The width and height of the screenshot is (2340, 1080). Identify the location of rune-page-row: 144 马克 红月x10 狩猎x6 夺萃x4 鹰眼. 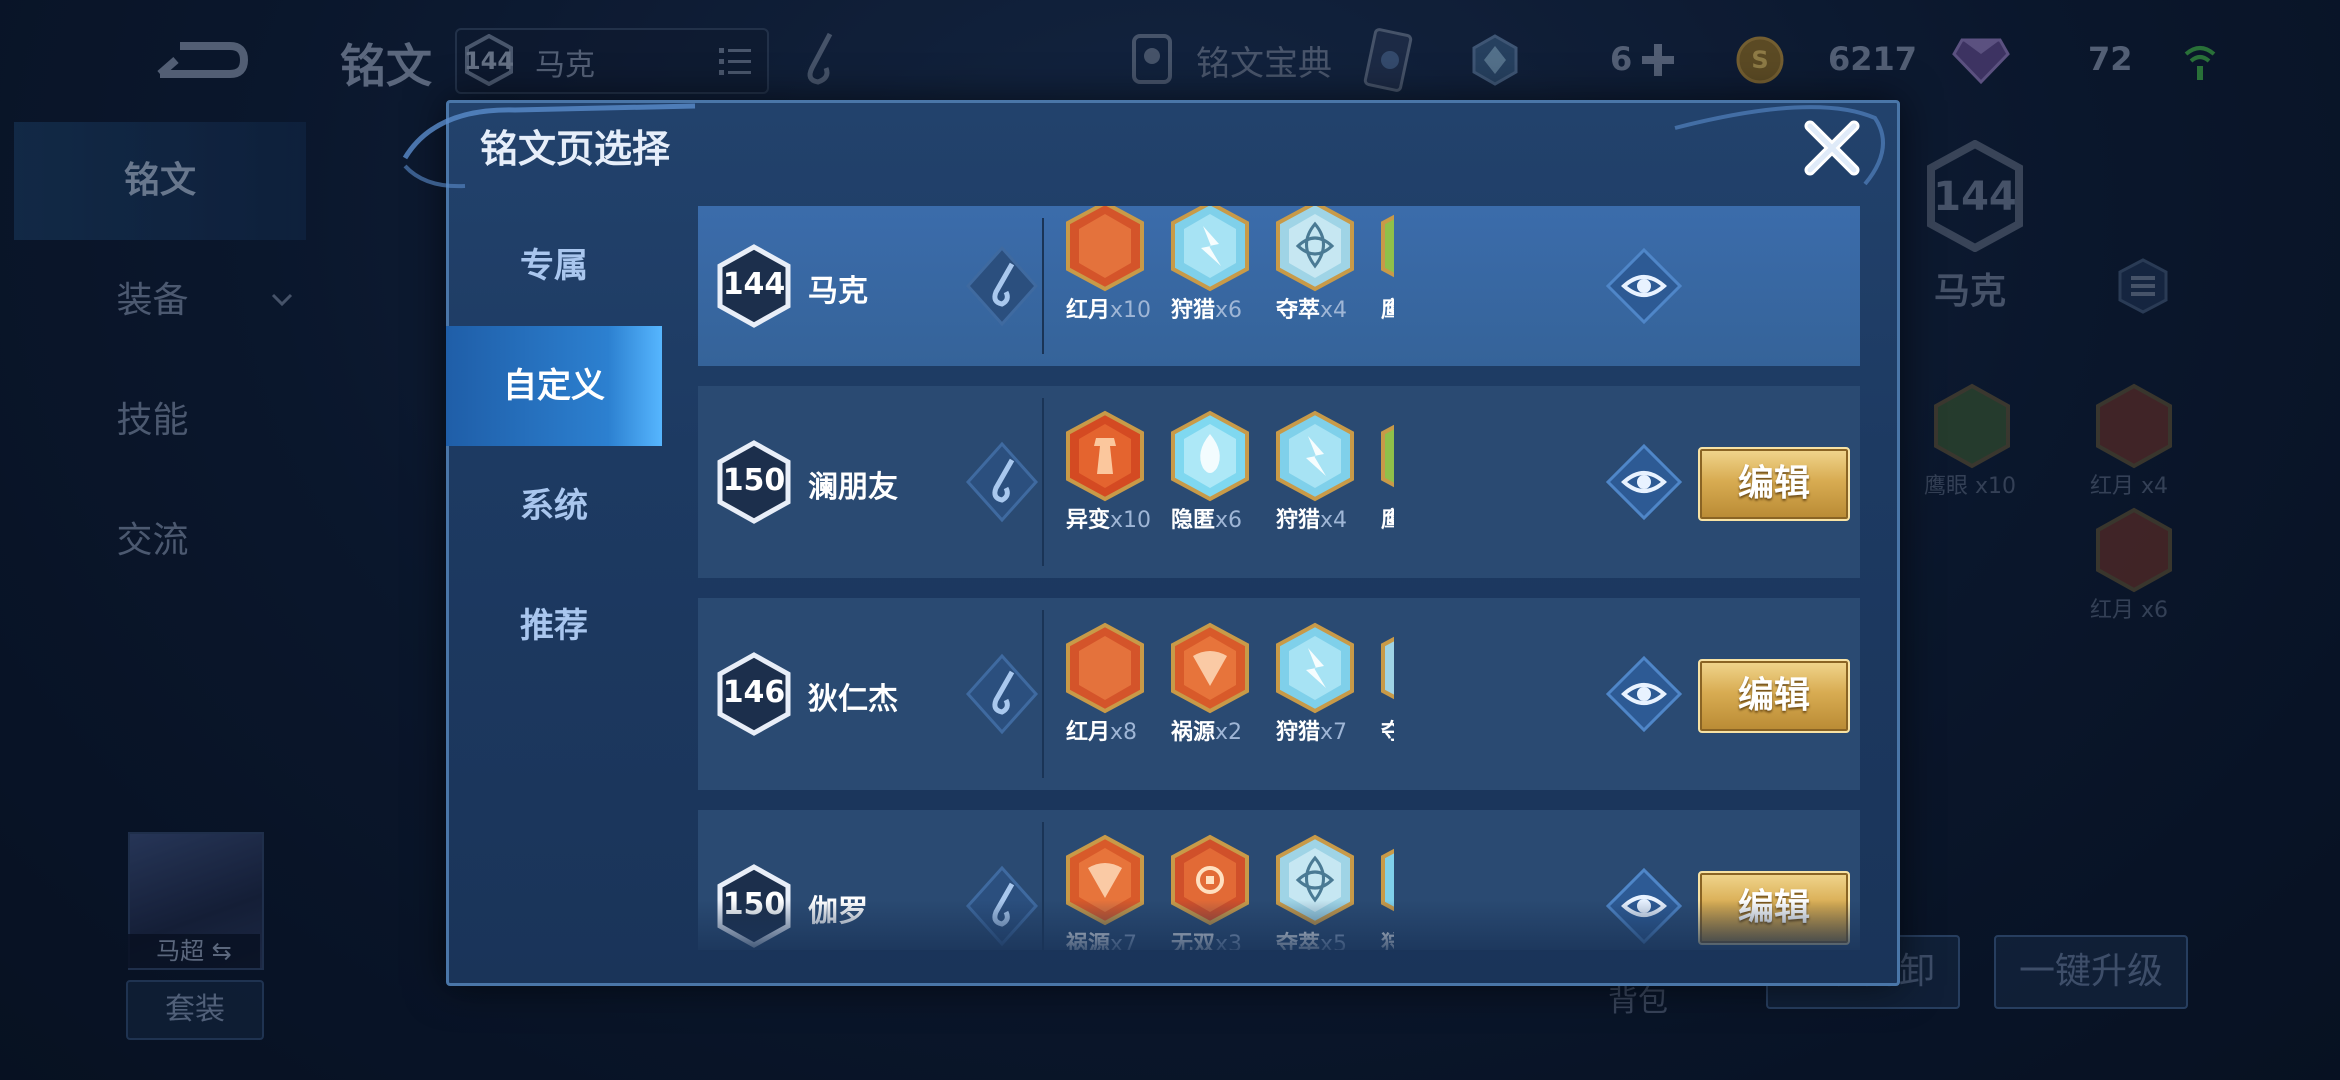
(1279, 286).